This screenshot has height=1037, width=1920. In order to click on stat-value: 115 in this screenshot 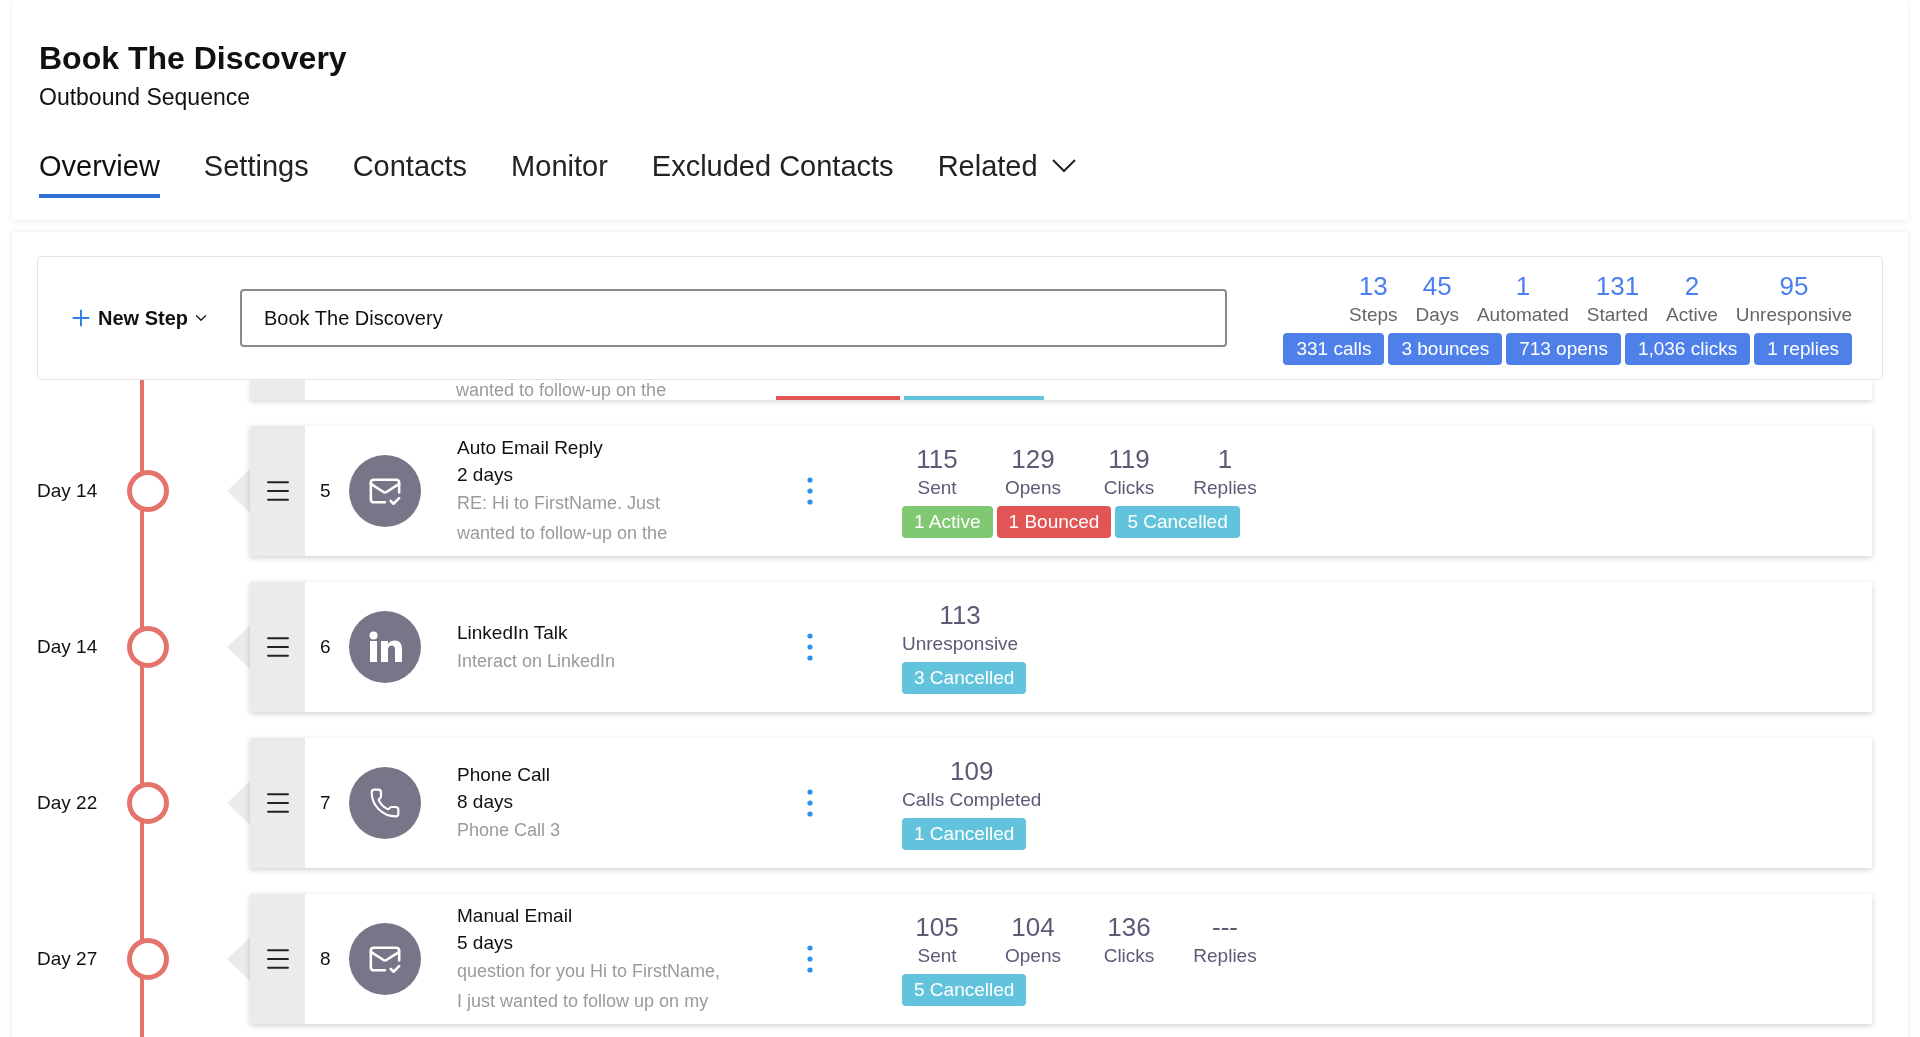, I will do `click(937, 459)`.